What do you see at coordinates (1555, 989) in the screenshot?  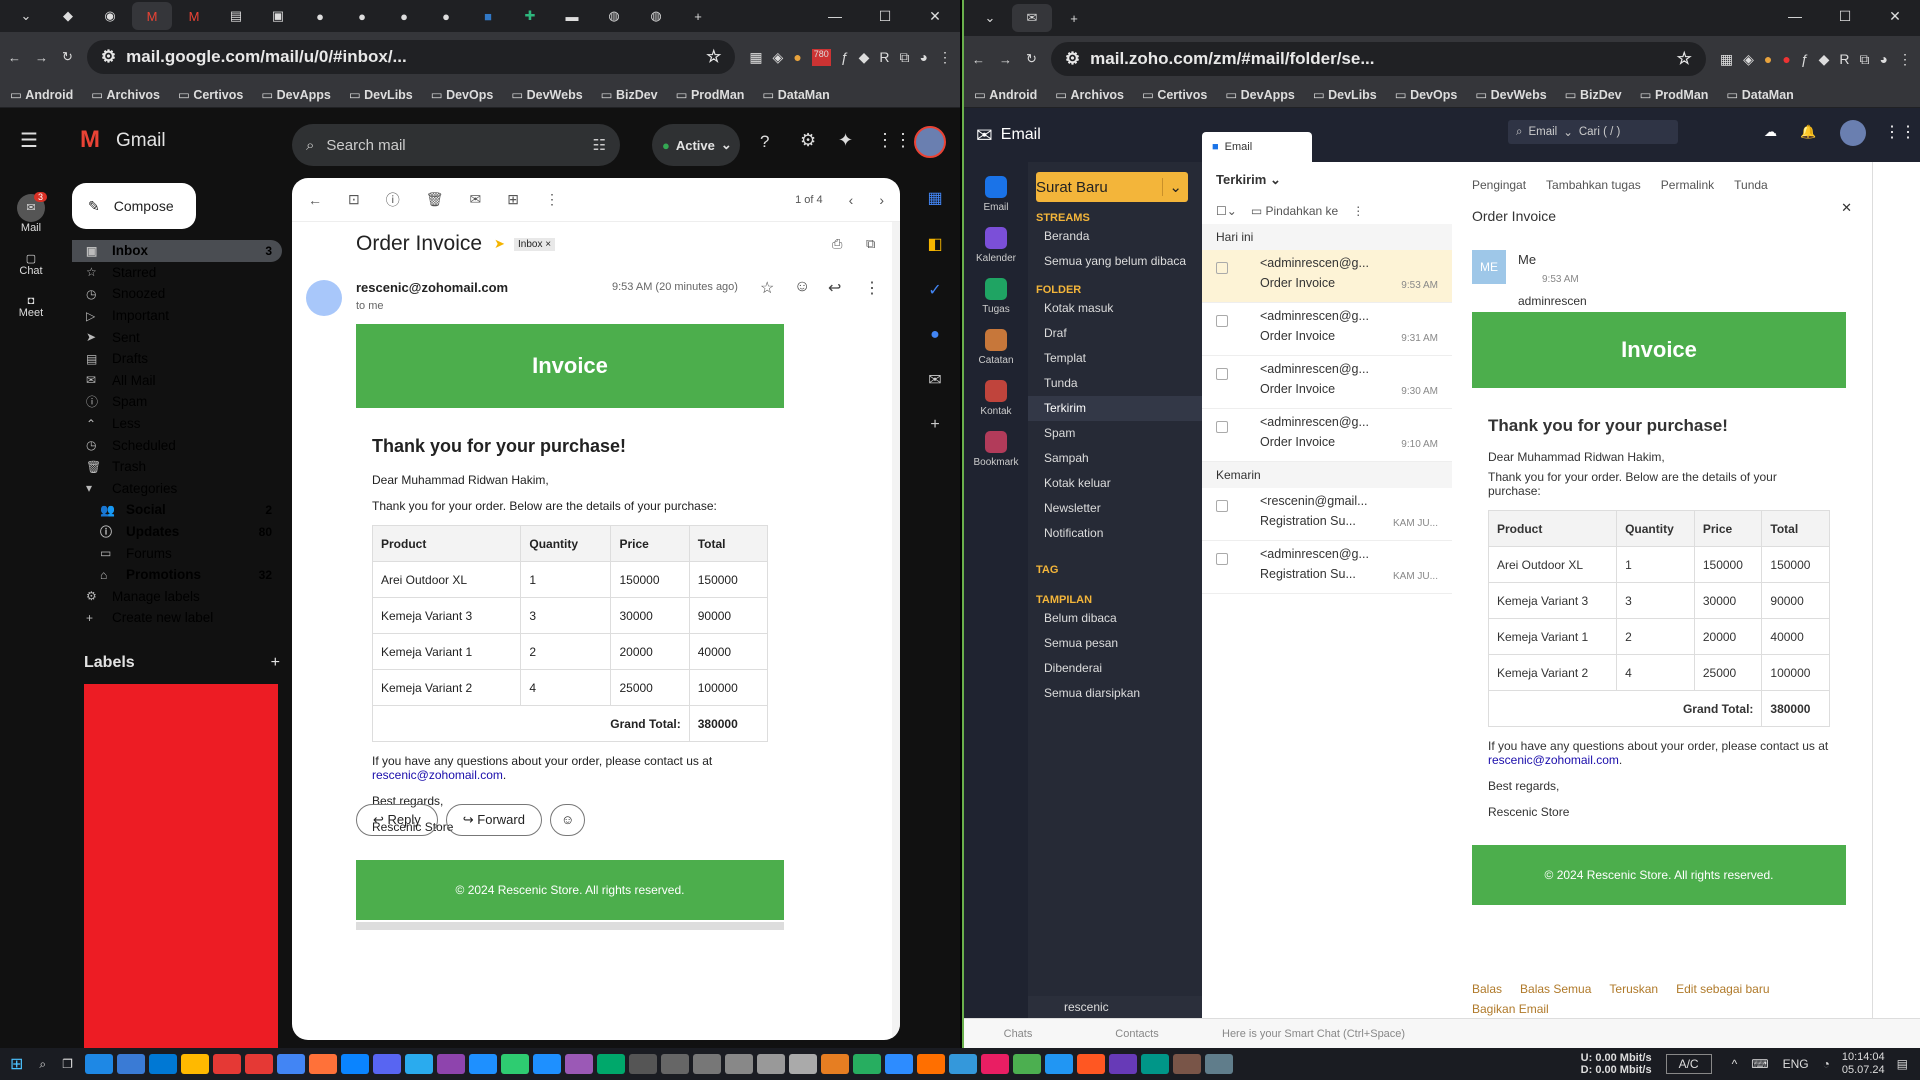 I see `reply-action-link: Balas Semua` at bounding box center [1555, 989].